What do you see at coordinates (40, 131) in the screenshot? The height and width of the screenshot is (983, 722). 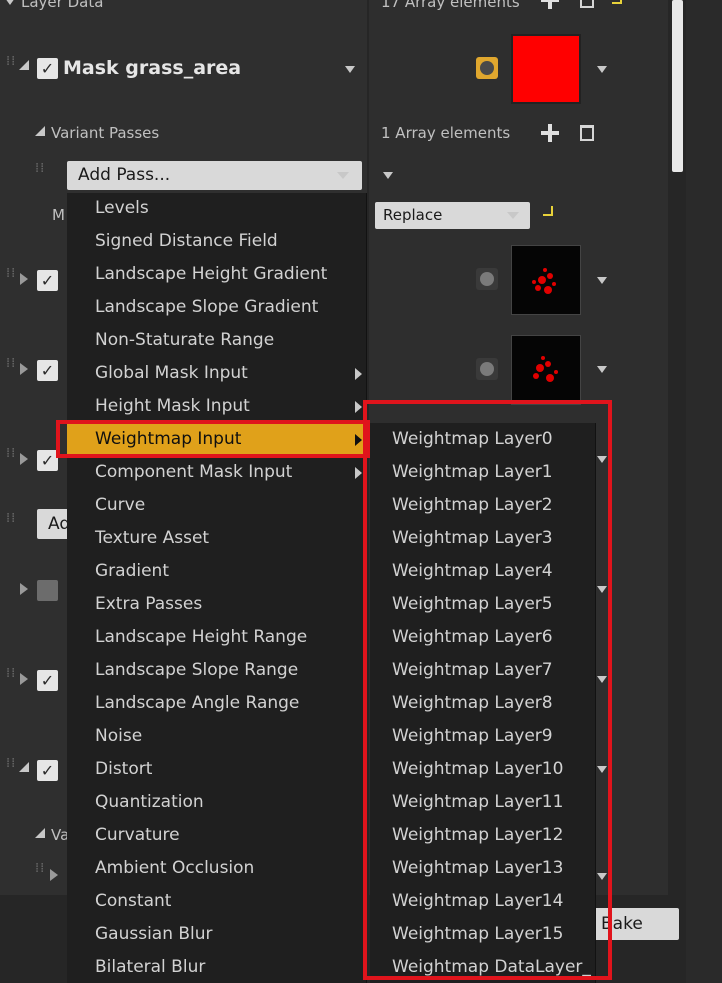 I see `variant-collapse-arrow-icon` at bounding box center [40, 131].